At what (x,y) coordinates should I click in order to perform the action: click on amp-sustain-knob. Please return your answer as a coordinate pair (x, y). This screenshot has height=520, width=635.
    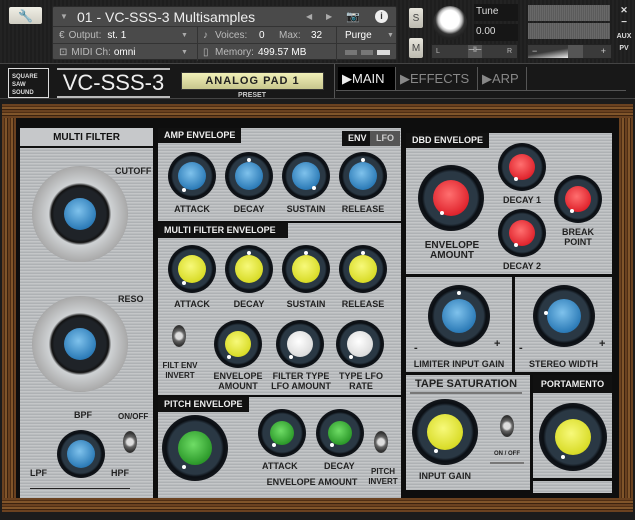
    Looking at the image, I should click on (306, 176).